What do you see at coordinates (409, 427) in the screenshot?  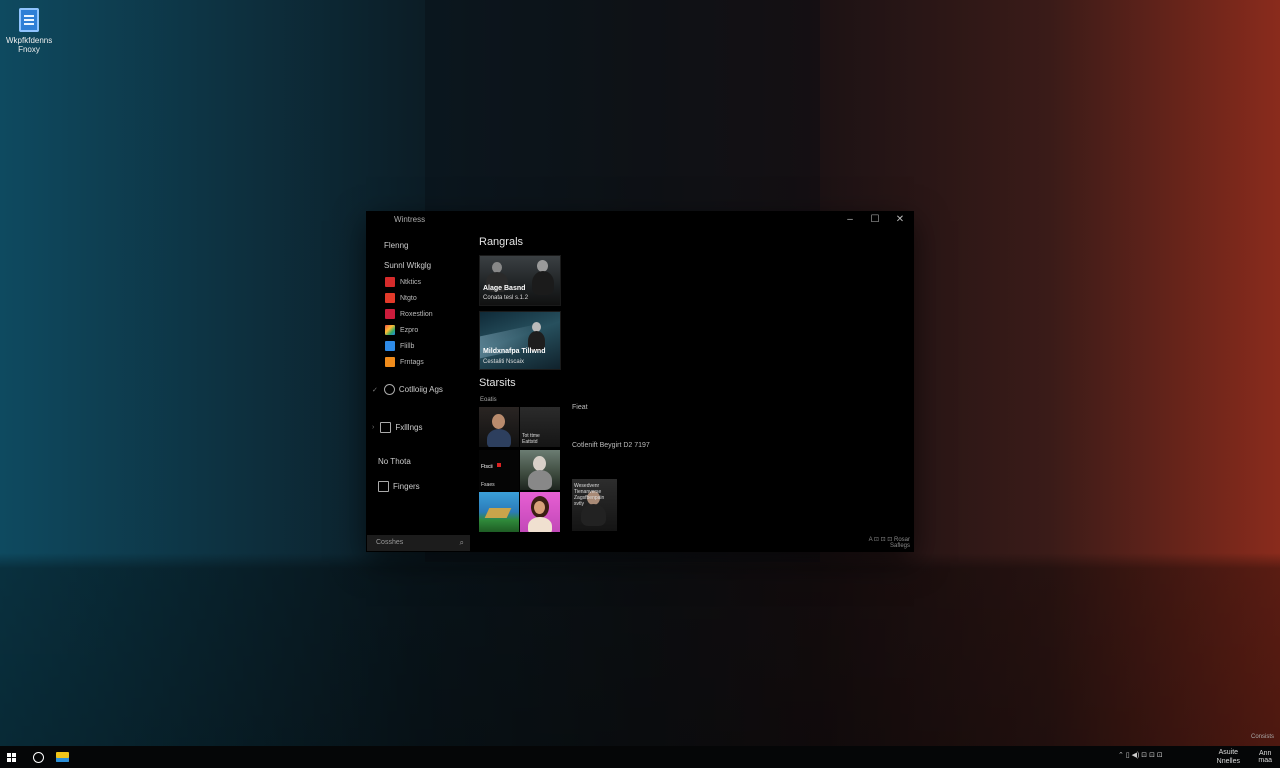 I see `sidebar-item-label: Fxlllngs` at bounding box center [409, 427].